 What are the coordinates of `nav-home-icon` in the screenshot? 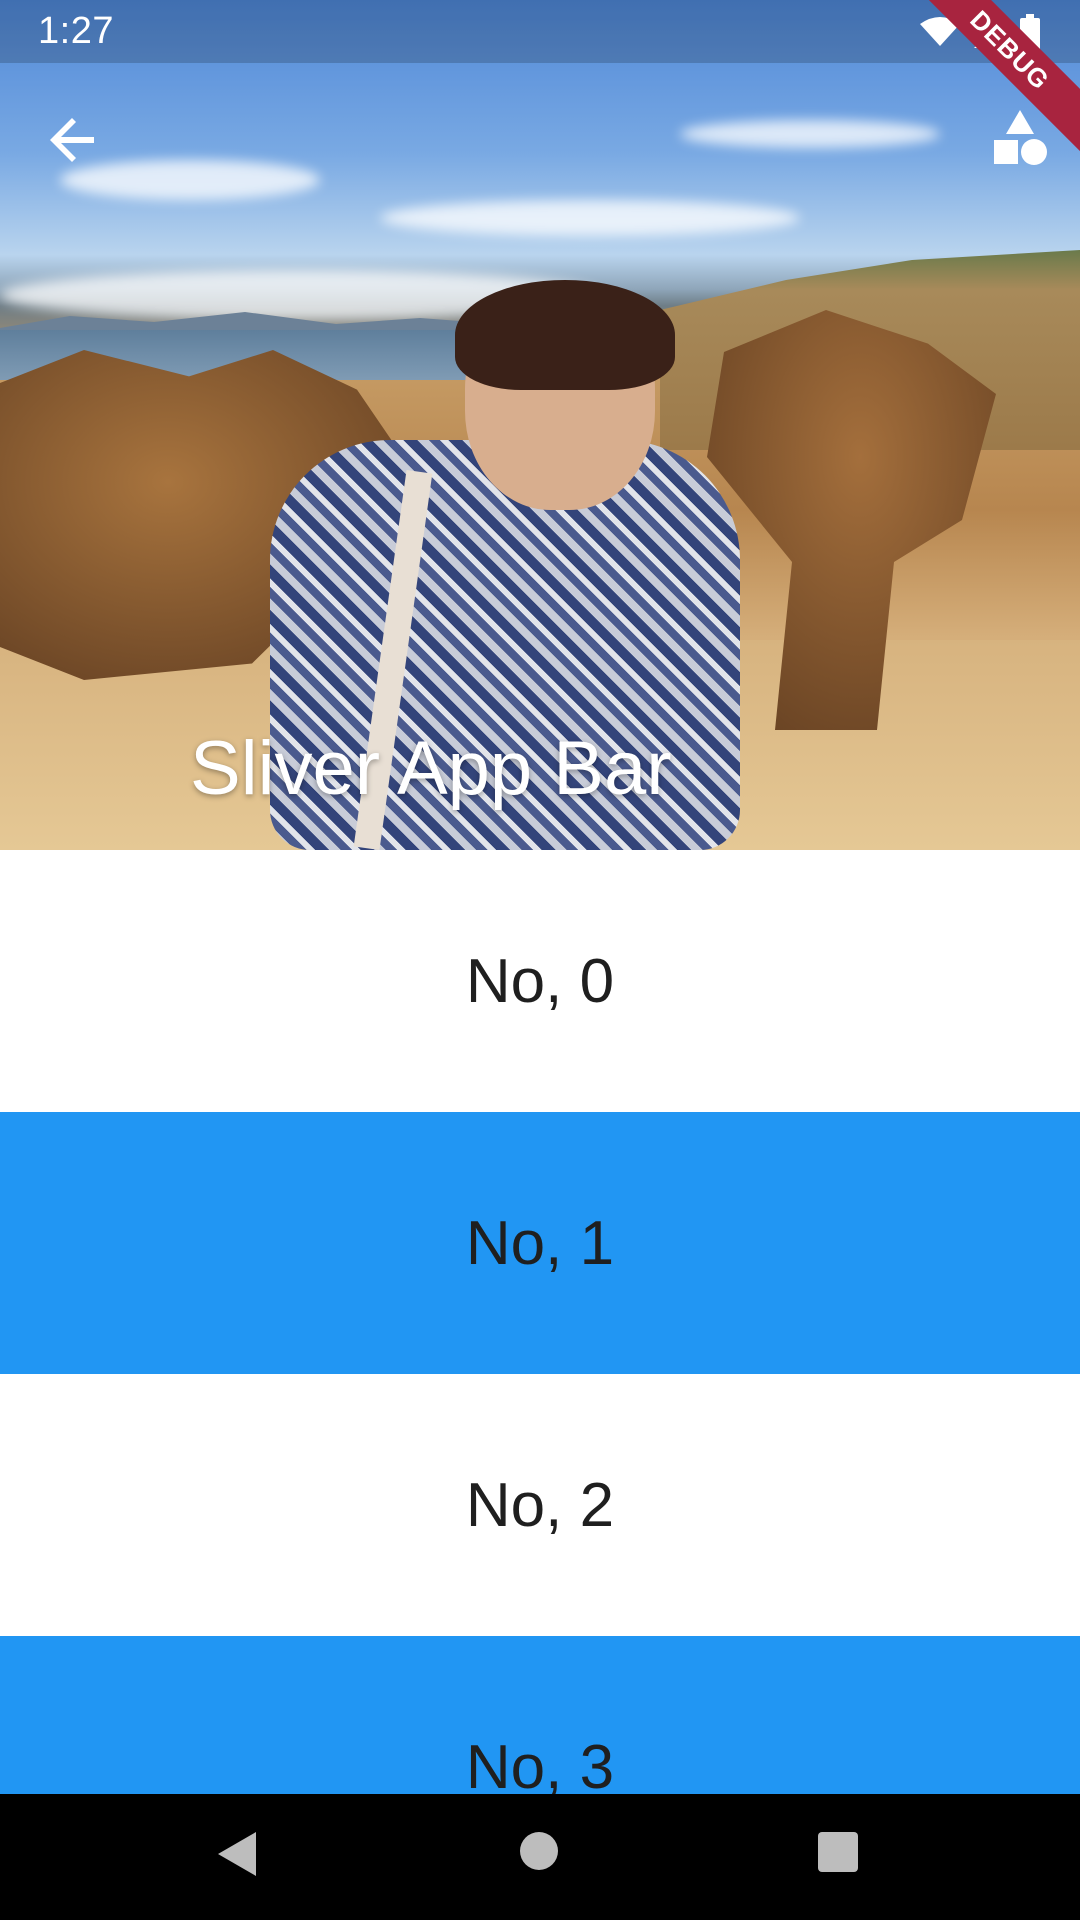 It's located at (539, 1851).